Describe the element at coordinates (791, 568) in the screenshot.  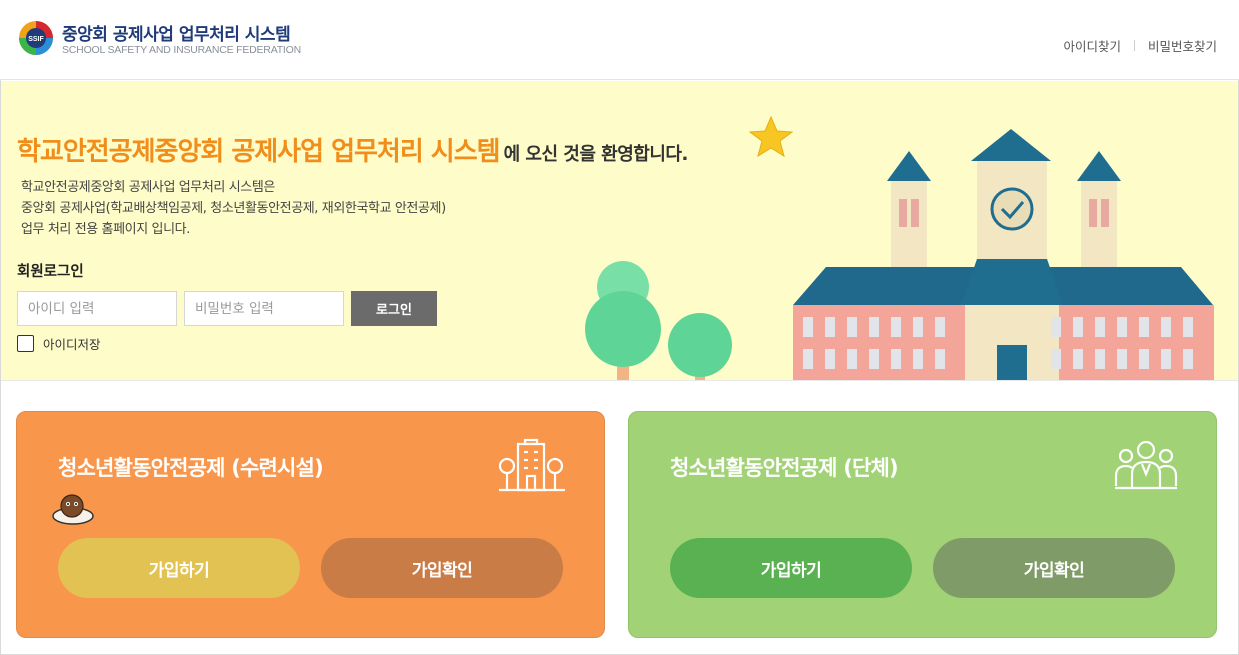
I see `group-join-button: 가입하기` at that location.